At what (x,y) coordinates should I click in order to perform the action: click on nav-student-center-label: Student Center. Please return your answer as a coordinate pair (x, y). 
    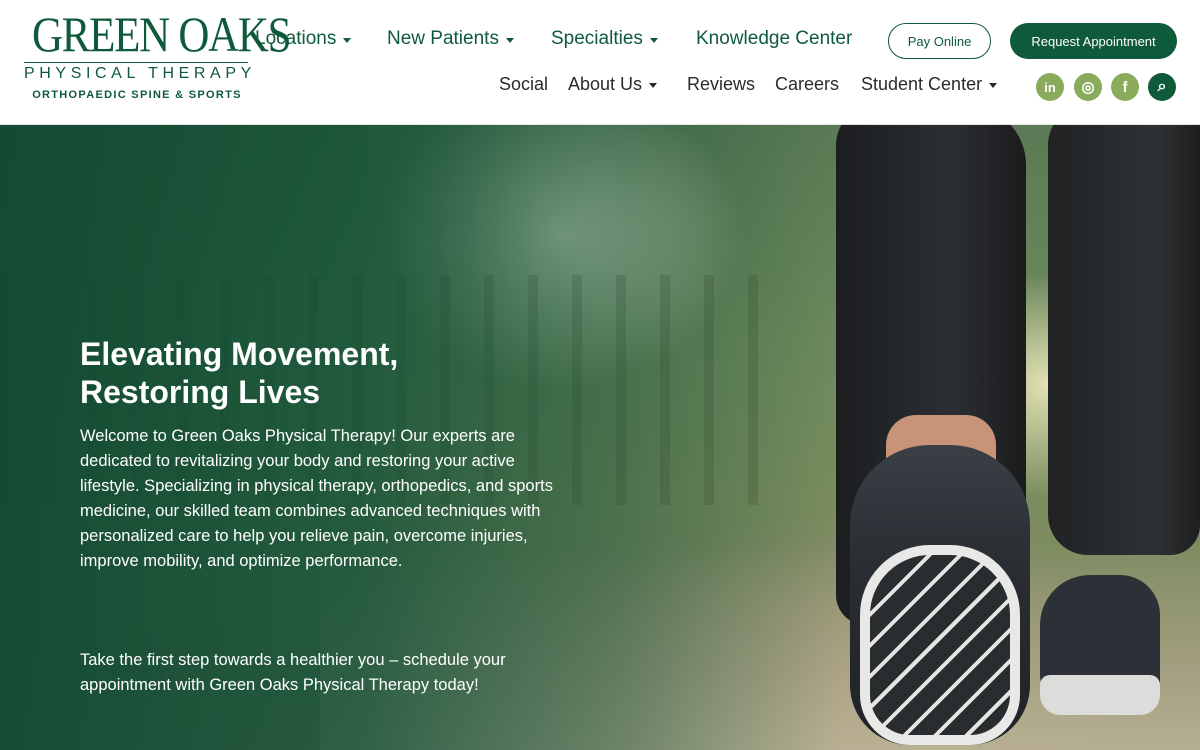
    Looking at the image, I should click on (922, 84).